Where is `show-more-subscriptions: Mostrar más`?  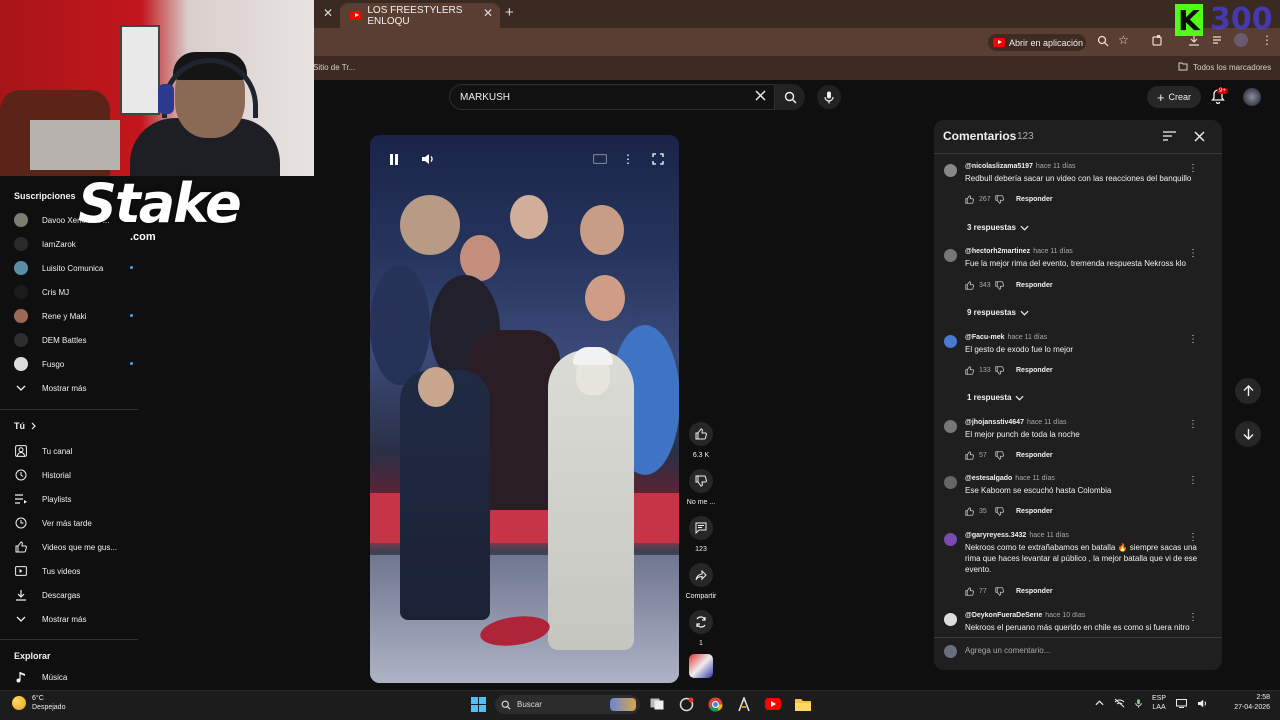 show-more-subscriptions: Mostrar más is located at coordinates (77, 388).